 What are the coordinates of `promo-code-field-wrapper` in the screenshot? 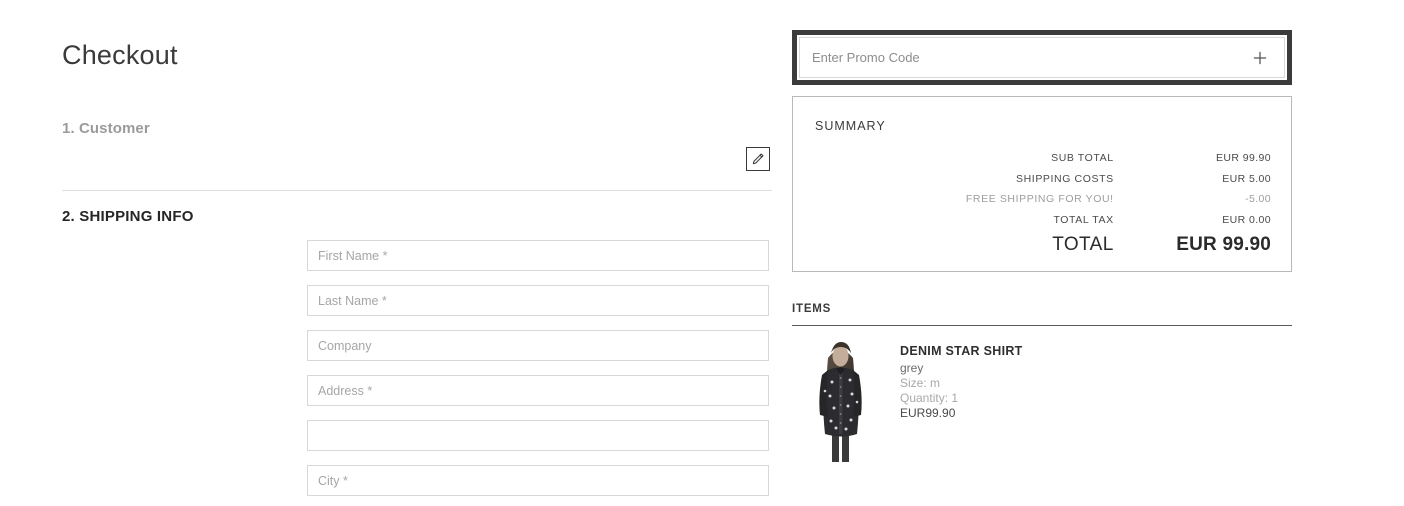 It's located at (1042, 57).